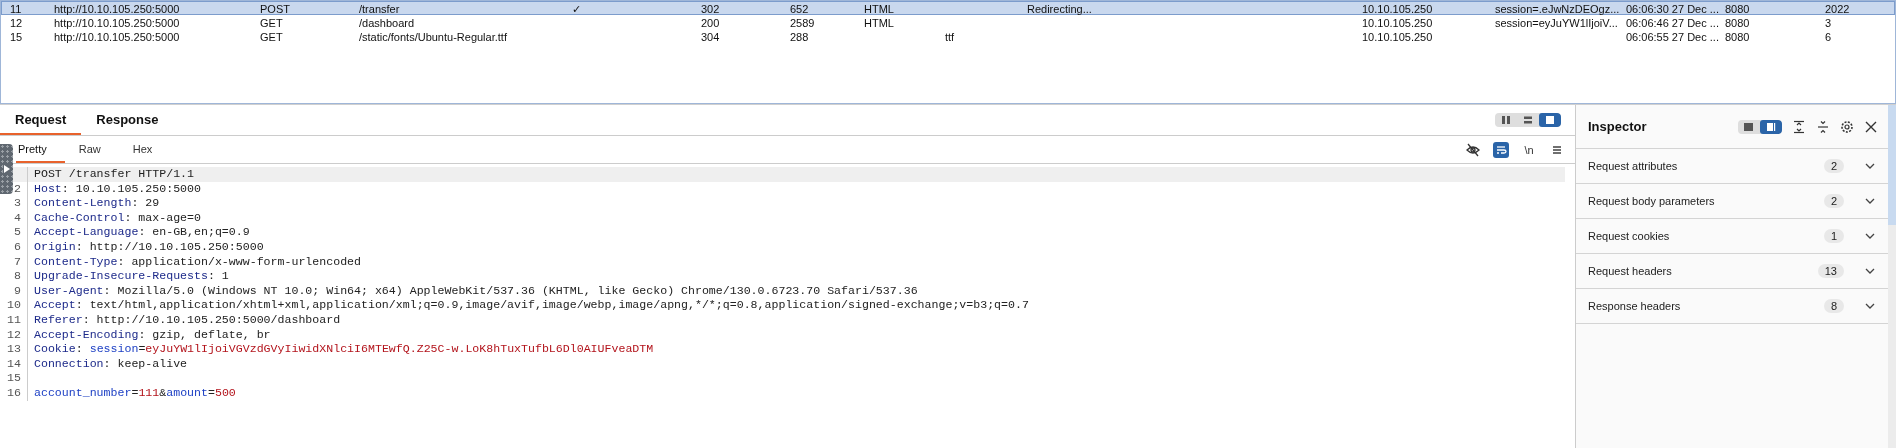  I want to click on code-line: Referer: http://10.10.105.250:5000/dashboard, so click(187, 320).